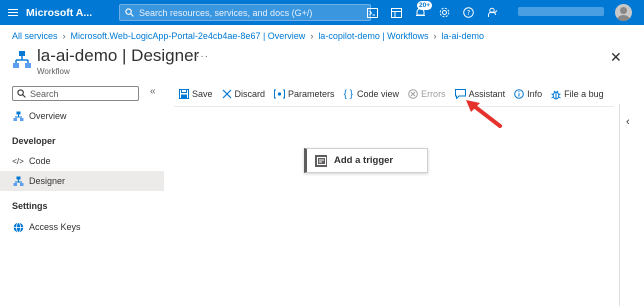  Describe the element at coordinates (250, 94) in the screenshot. I see `discard-label: Discard` at that location.